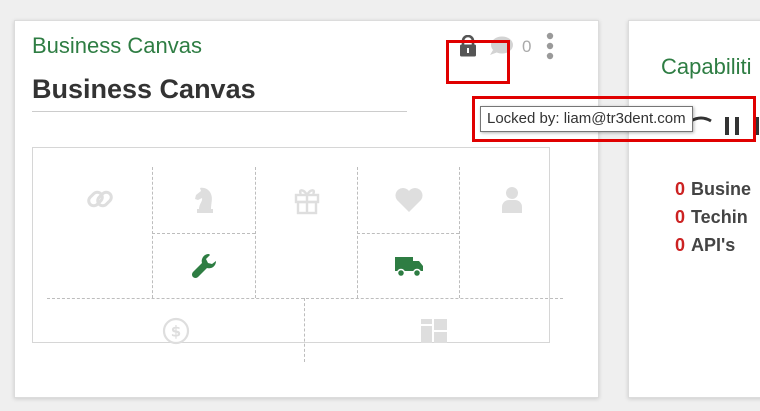 This screenshot has width=760, height=411. What do you see at coordinates (586, 119) in the screenshot?
I see `locked-by-tooltip: Locked by: liam@tr3dent.com` at bounding box center [586, 119].